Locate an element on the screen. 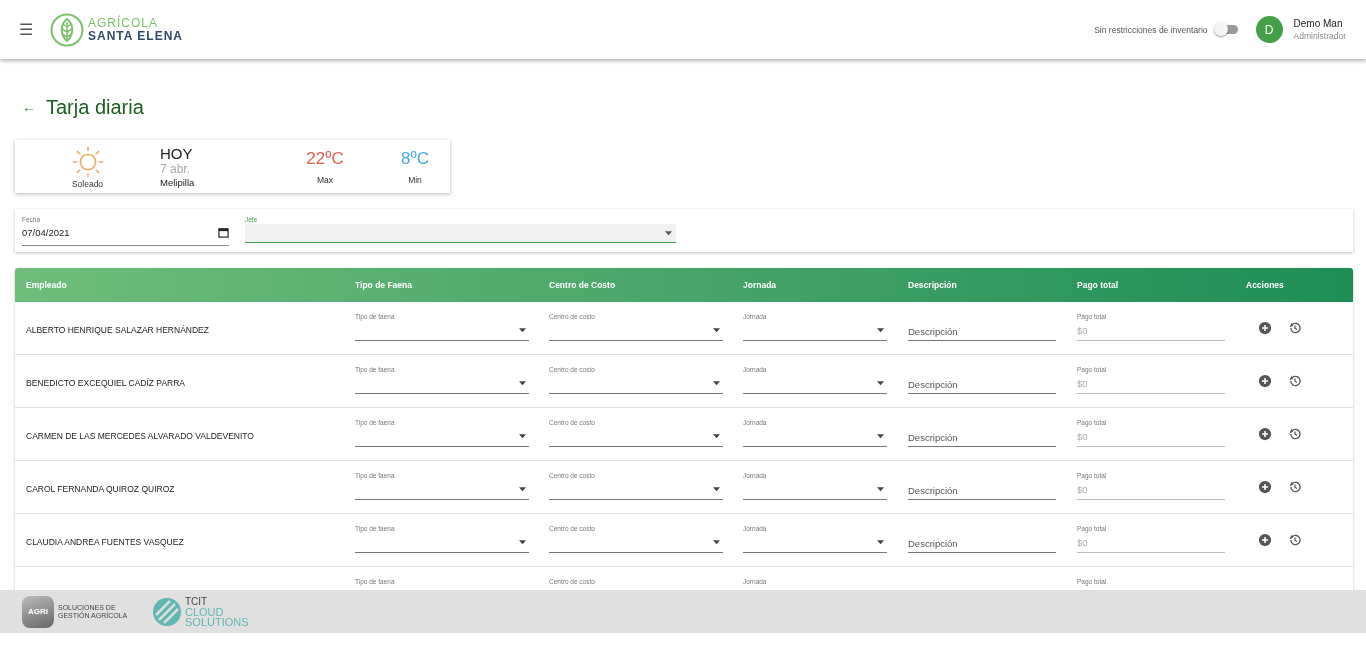  date-value: 07/04/2021 is located at coordinates (46, 232).